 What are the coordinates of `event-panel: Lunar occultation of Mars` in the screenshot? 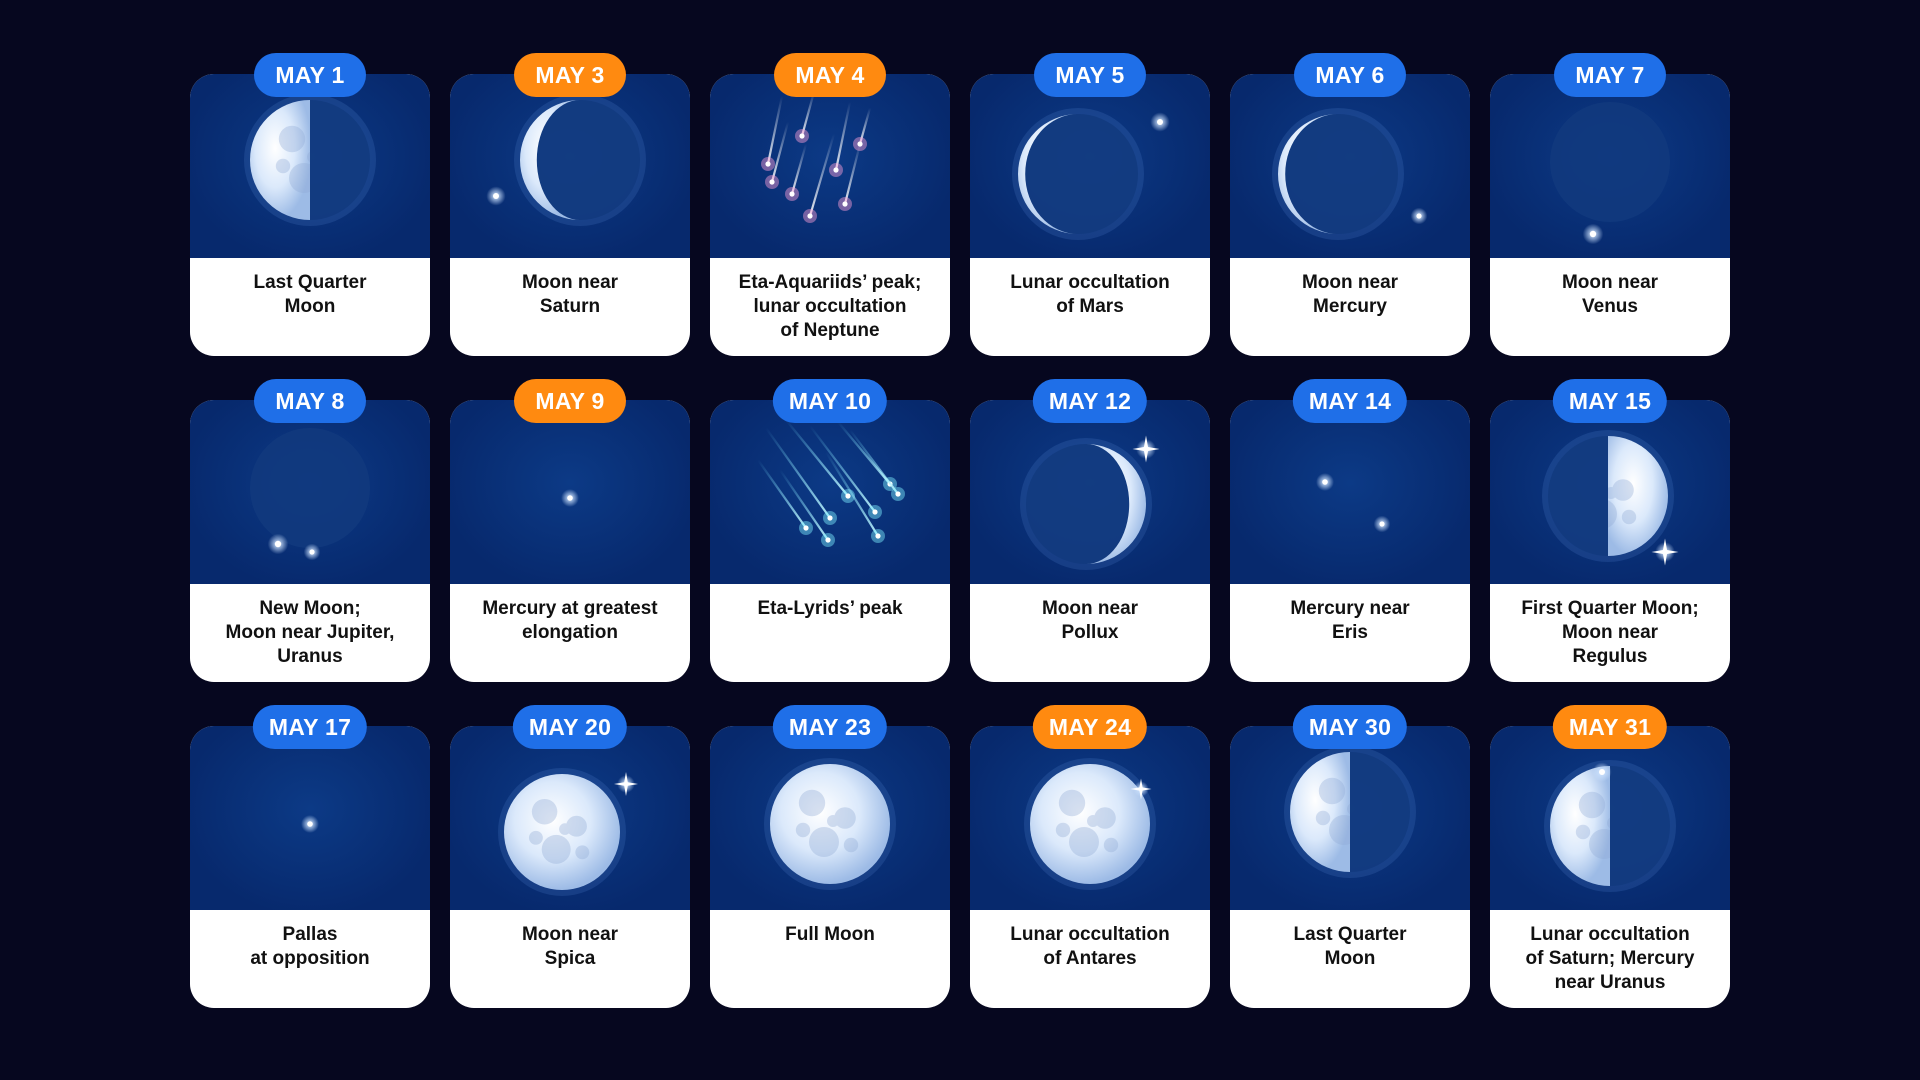 It's located at (1090, 215).